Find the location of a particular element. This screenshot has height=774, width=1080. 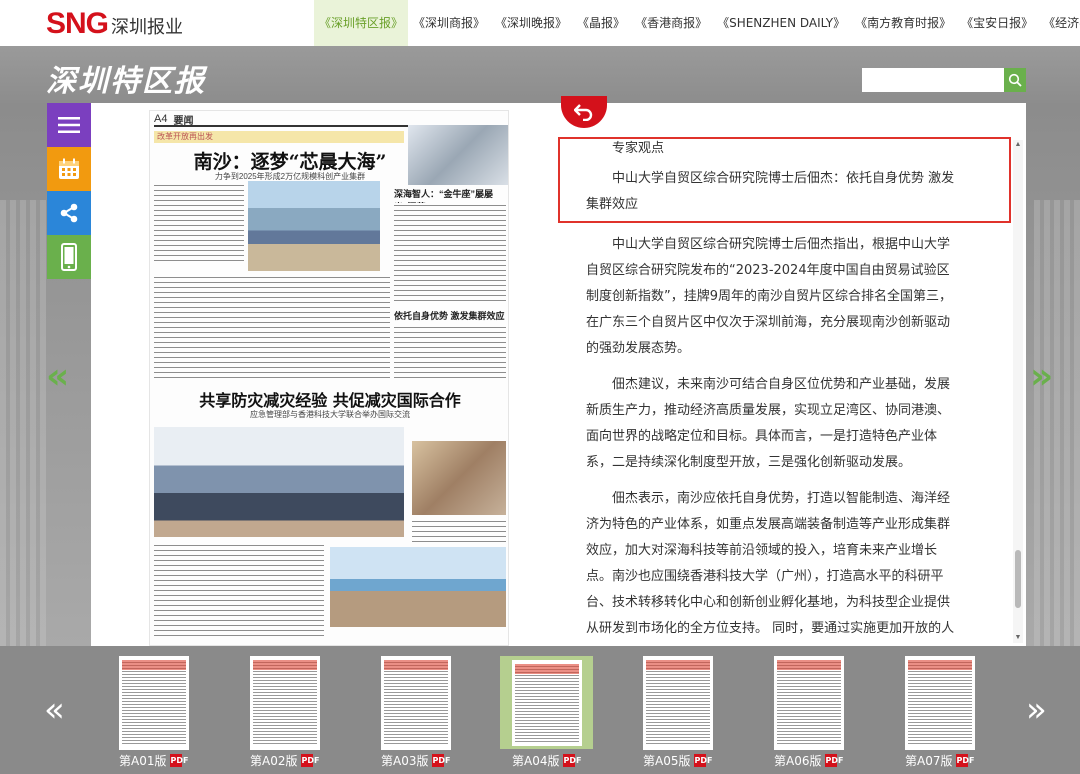

page-thumb-a03 is located at coordinates (416, 703).